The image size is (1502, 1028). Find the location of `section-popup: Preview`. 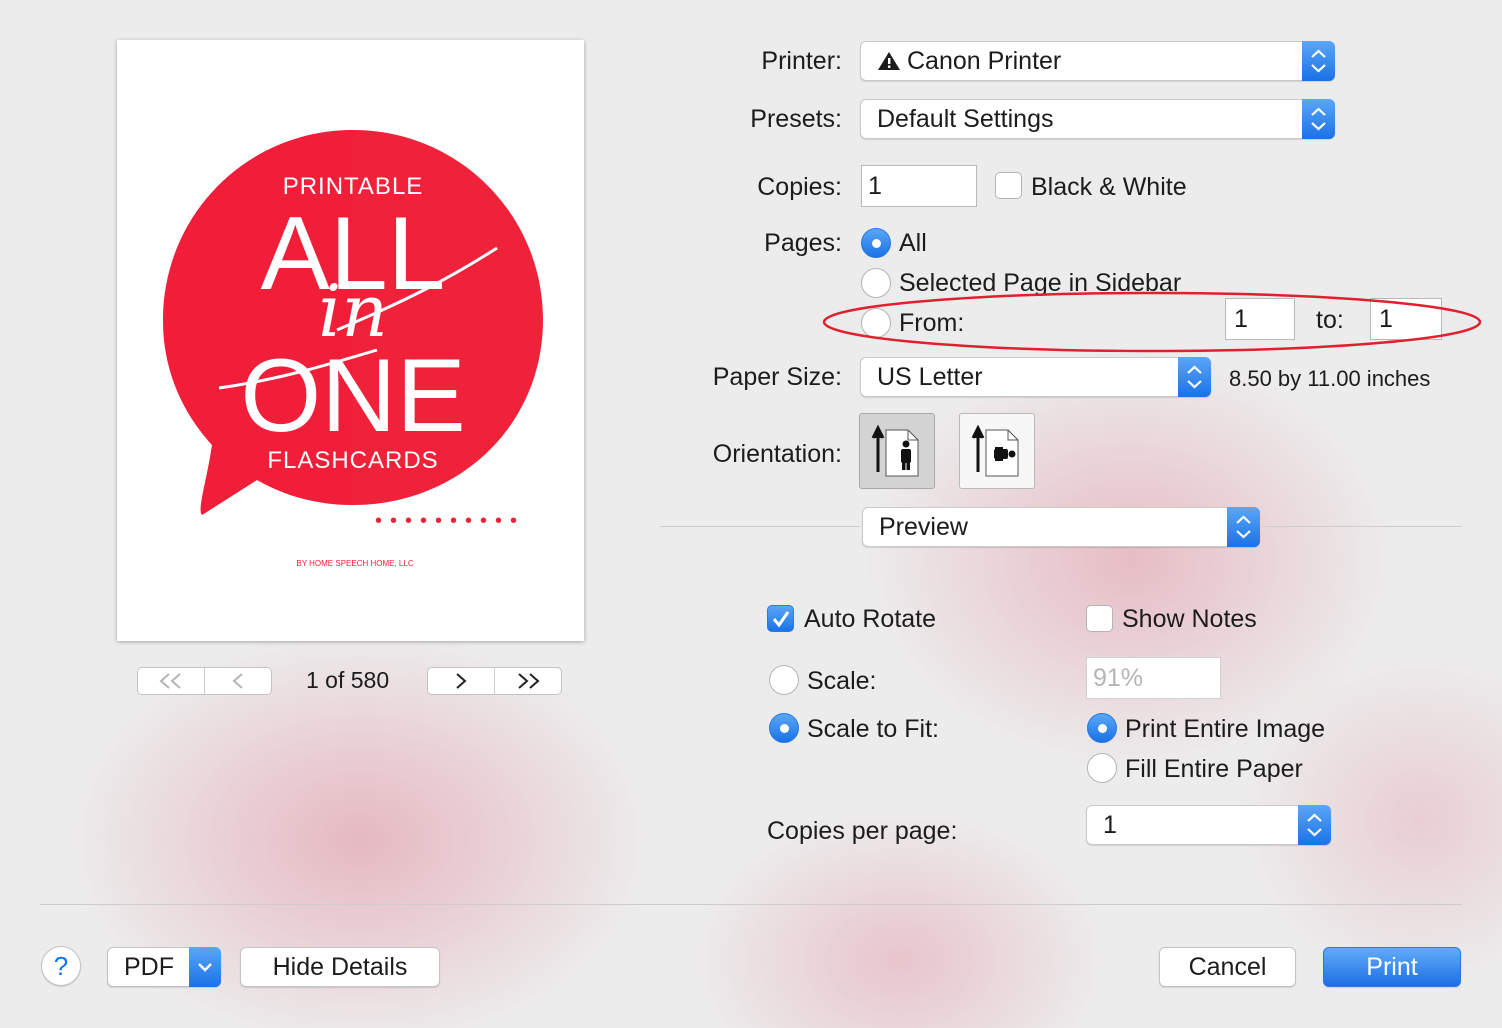

section-popup: Preview is located at coordinates (1061, 527).